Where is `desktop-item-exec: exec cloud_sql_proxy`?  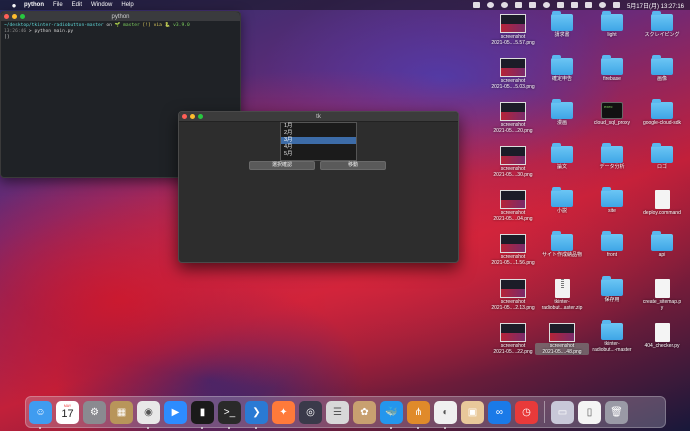 desktop-item-exec: exec cloud_sql_proxy is located at coordinates (612, 114).